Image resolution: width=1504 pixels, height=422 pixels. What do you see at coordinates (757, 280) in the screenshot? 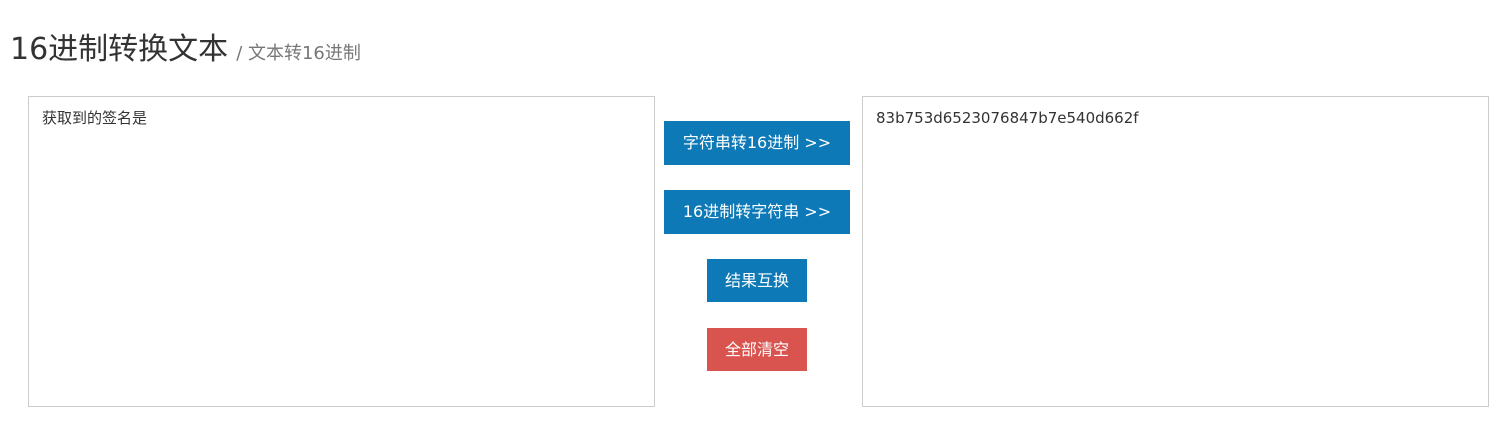
I see `swap-results-button: 结果互换` at bounding box center [757, 280].